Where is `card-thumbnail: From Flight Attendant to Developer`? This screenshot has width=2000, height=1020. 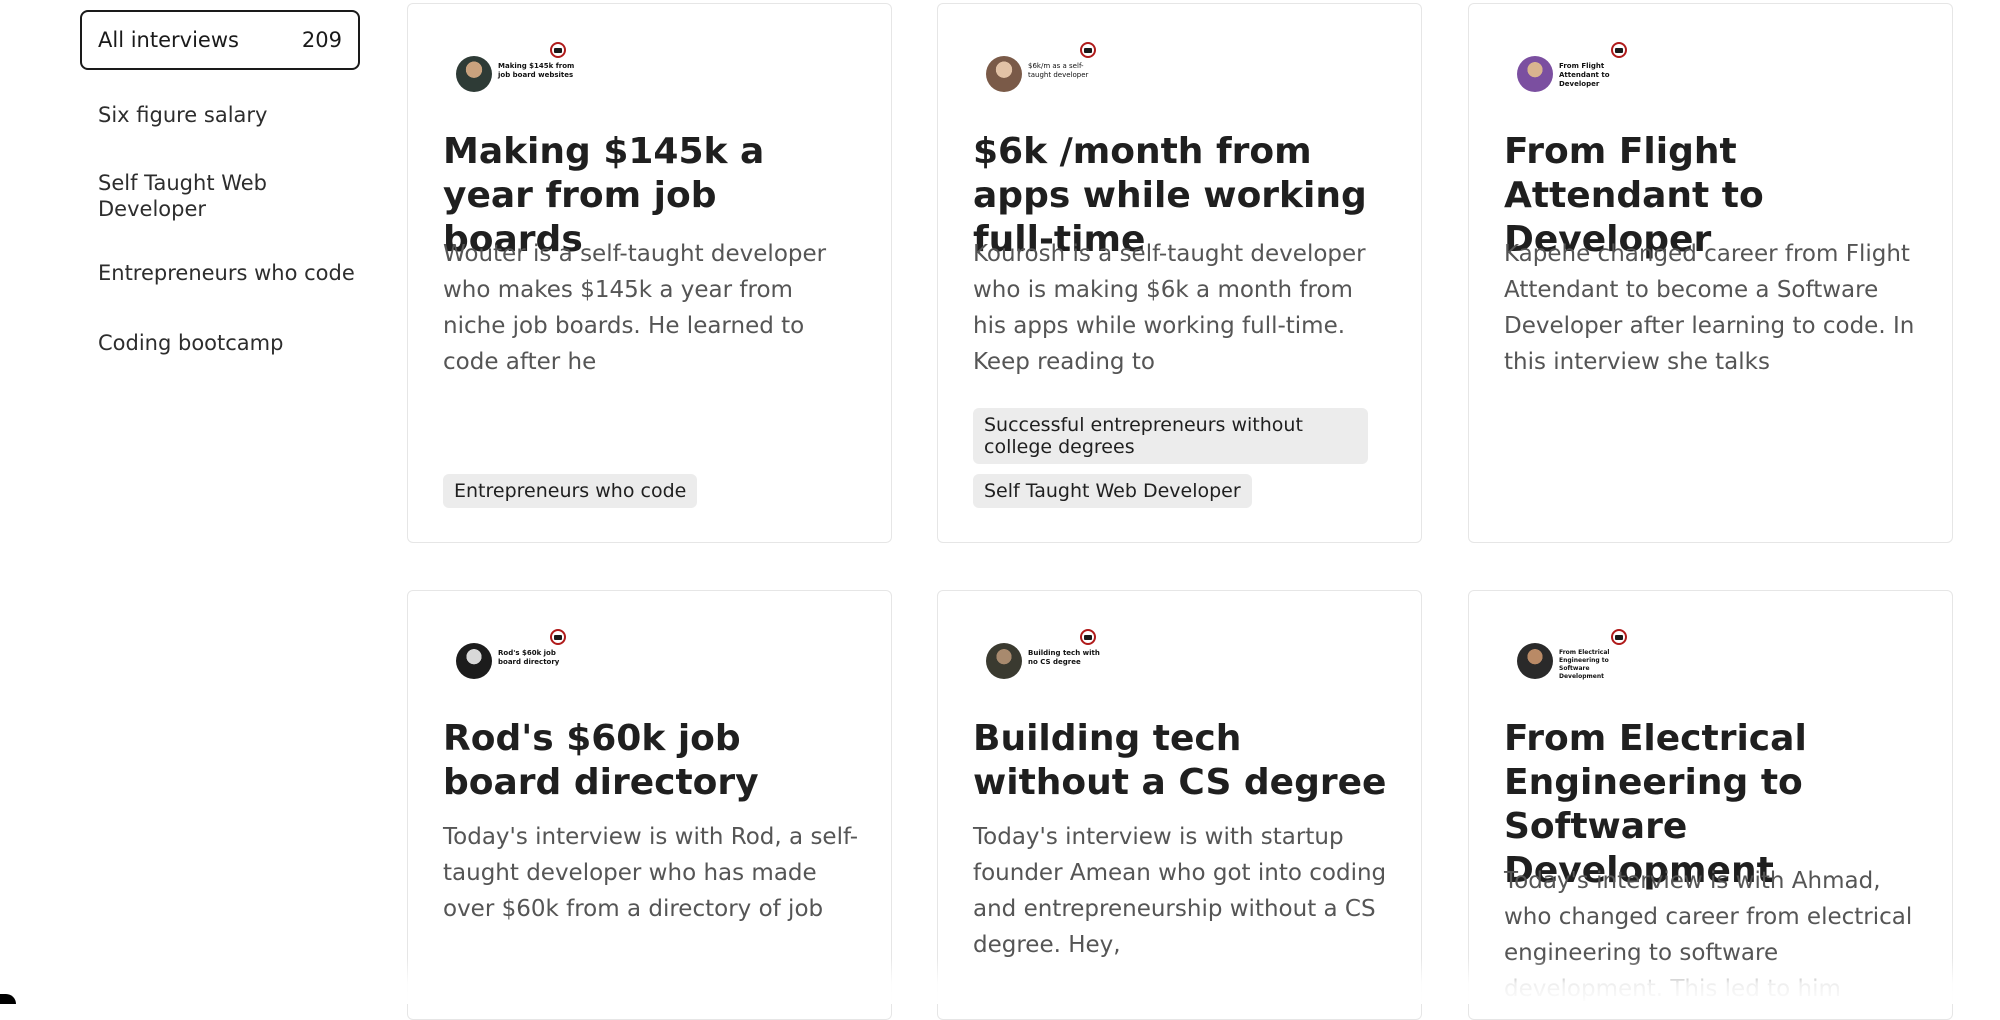 card-thumbnail: From Flight Attendant to Developer is located at coordinates (1577, 72).